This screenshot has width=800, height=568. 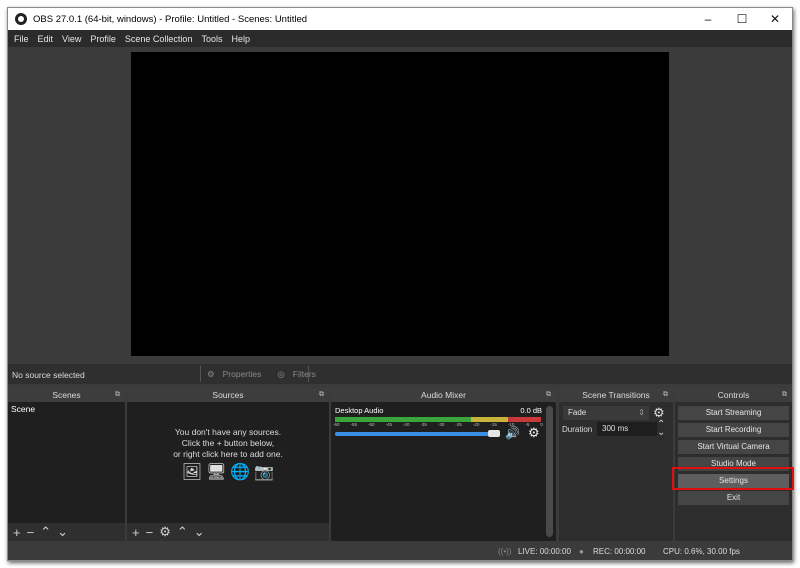 What do you see at coordinates (627, 429) in the screenshot?
I see `duration-input: 300 ms` at bounding box center [627, 429].